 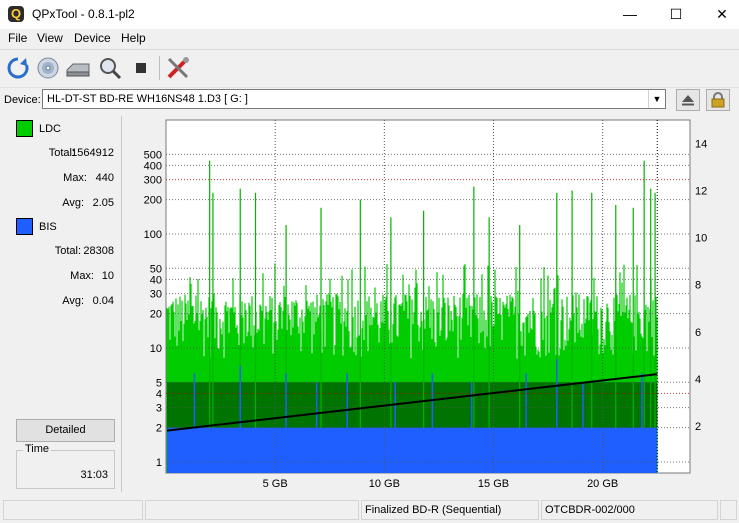 I want to click on y-right-tick-label-1: 4, so click(x=698, y=380).